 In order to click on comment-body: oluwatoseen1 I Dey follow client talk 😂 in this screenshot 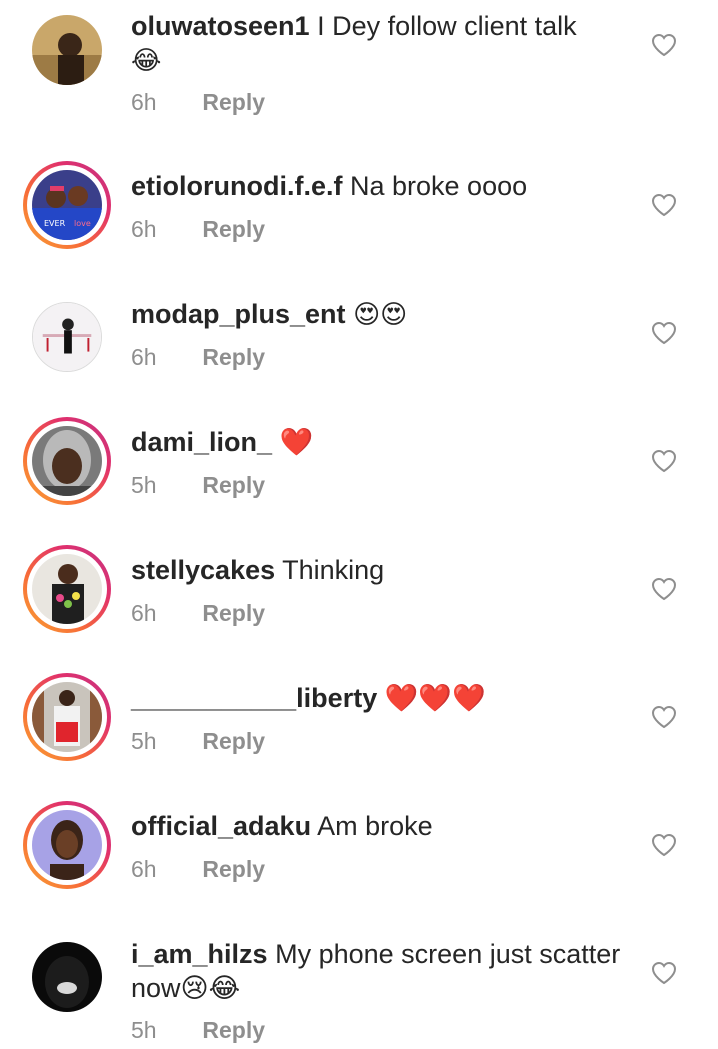, I will do `click(381, 43)`.